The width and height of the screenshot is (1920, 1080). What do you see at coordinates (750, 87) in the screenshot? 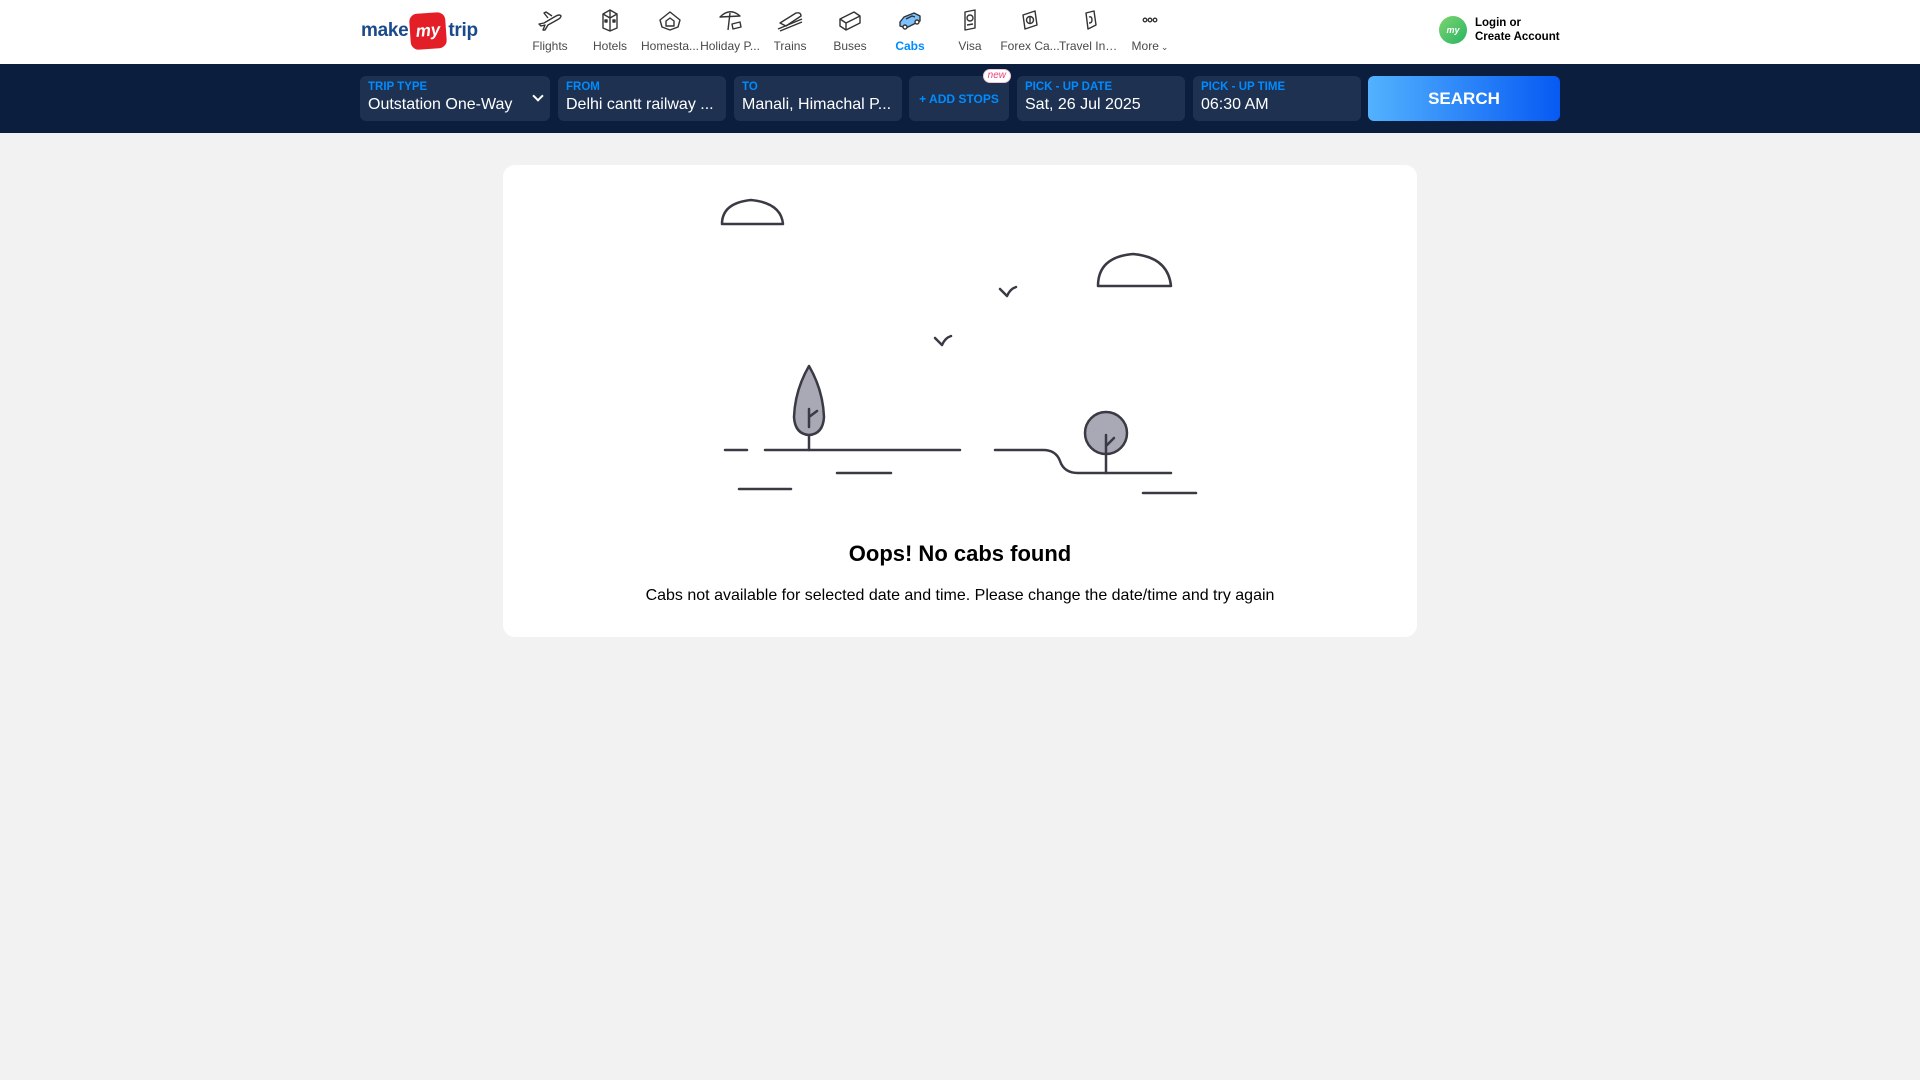
I see `to-label: TO` at bounding box center [750, 87].